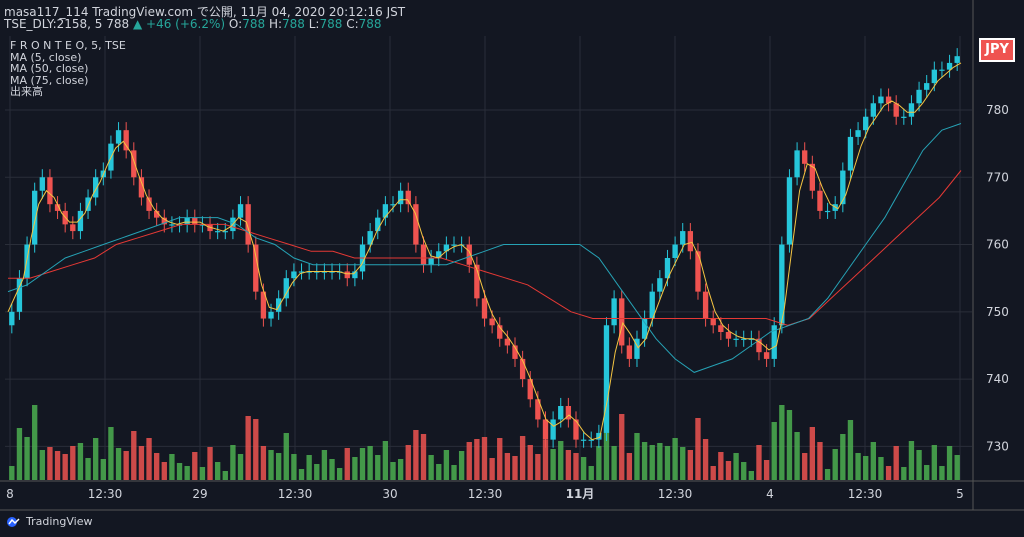 The width and height of the screenshot is (1024, 537). Describe the element at coordinates (997, 312) in the screenshot. I see `y-tick-label: 750` at that location.